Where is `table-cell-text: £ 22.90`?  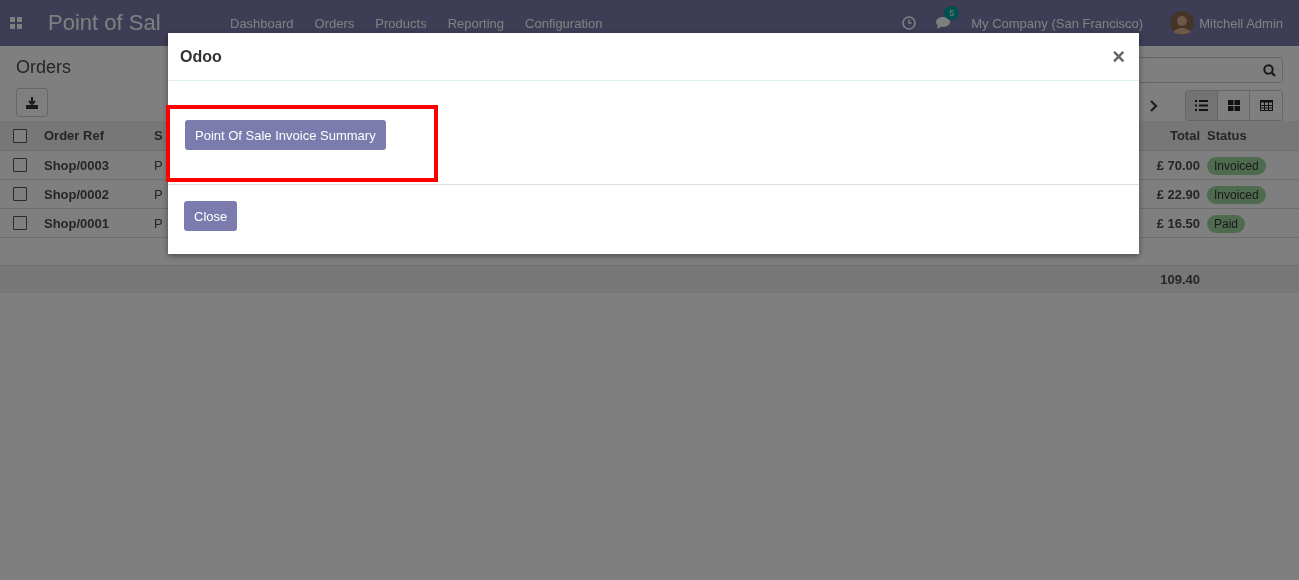
table-cell-text: £ 22.90 is located at coordinates (1178, 194).